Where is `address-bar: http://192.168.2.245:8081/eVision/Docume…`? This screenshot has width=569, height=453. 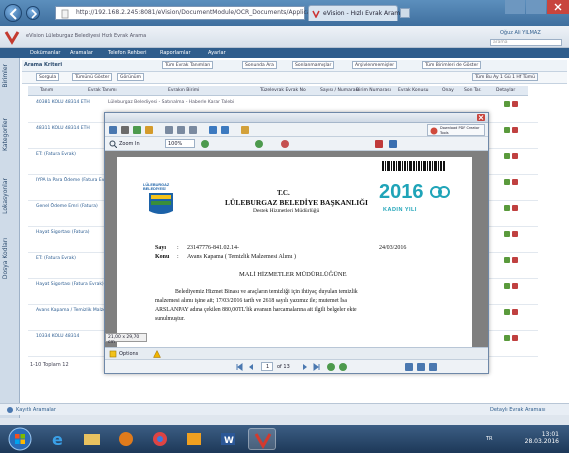
address-bar: http://192.168.2.245:8081/eVision/Docume… is located at coordinates (206, 13).